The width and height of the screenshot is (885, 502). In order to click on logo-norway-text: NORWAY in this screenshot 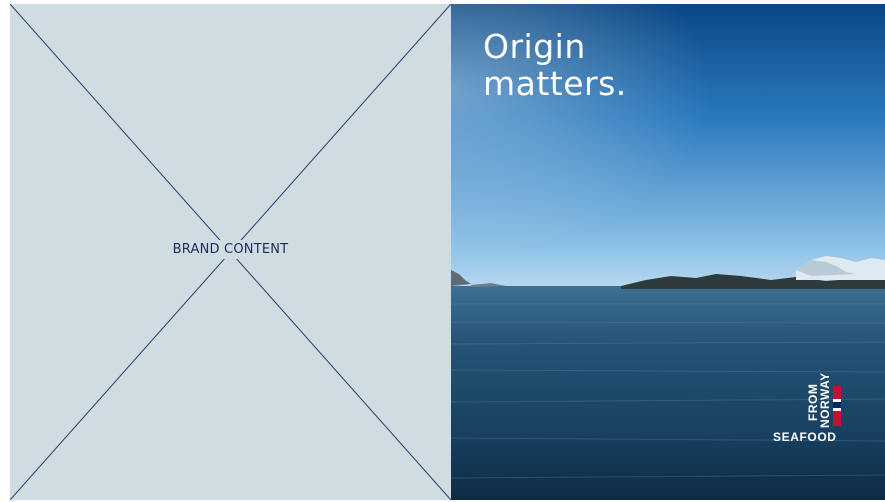, I will do `click(825, 400)`.